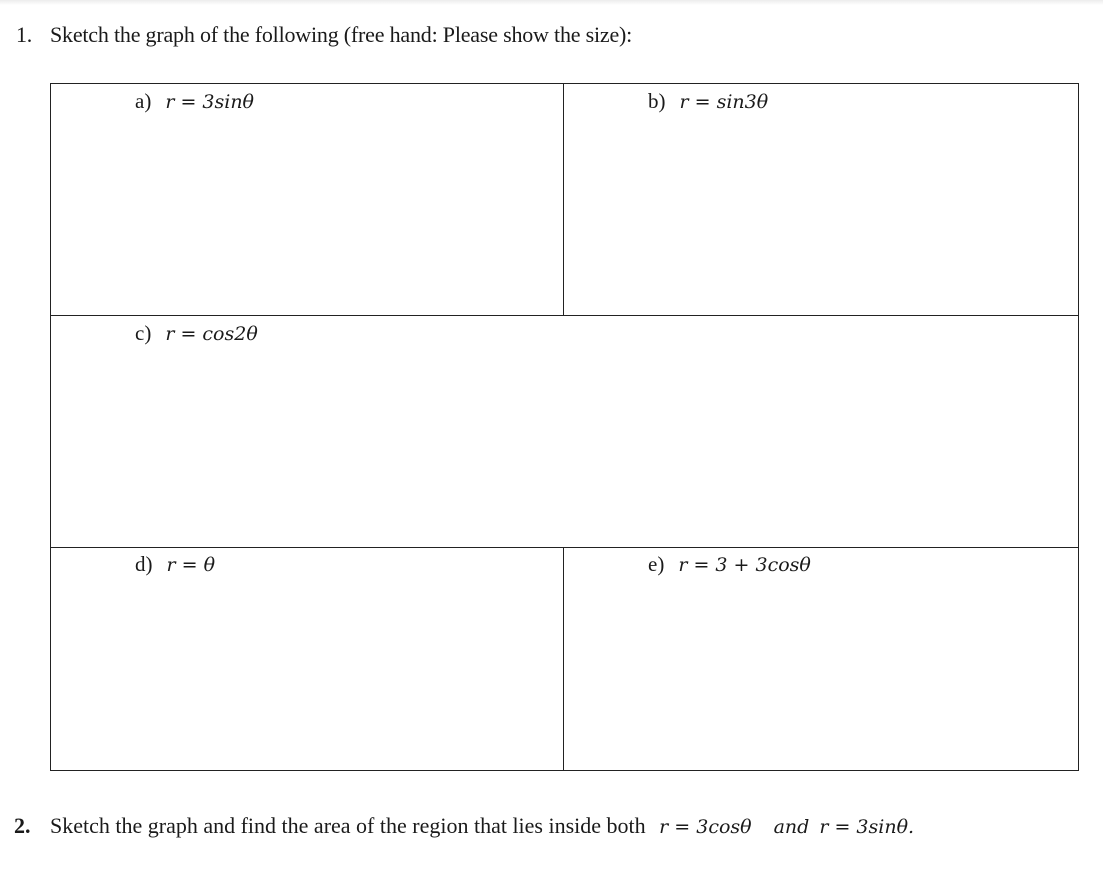 This screenshot has height=869, width=1103. Describe the element at coordinates (210, 102) in the screenshot. I see `part-equation: r = 3sinθ` at that location.